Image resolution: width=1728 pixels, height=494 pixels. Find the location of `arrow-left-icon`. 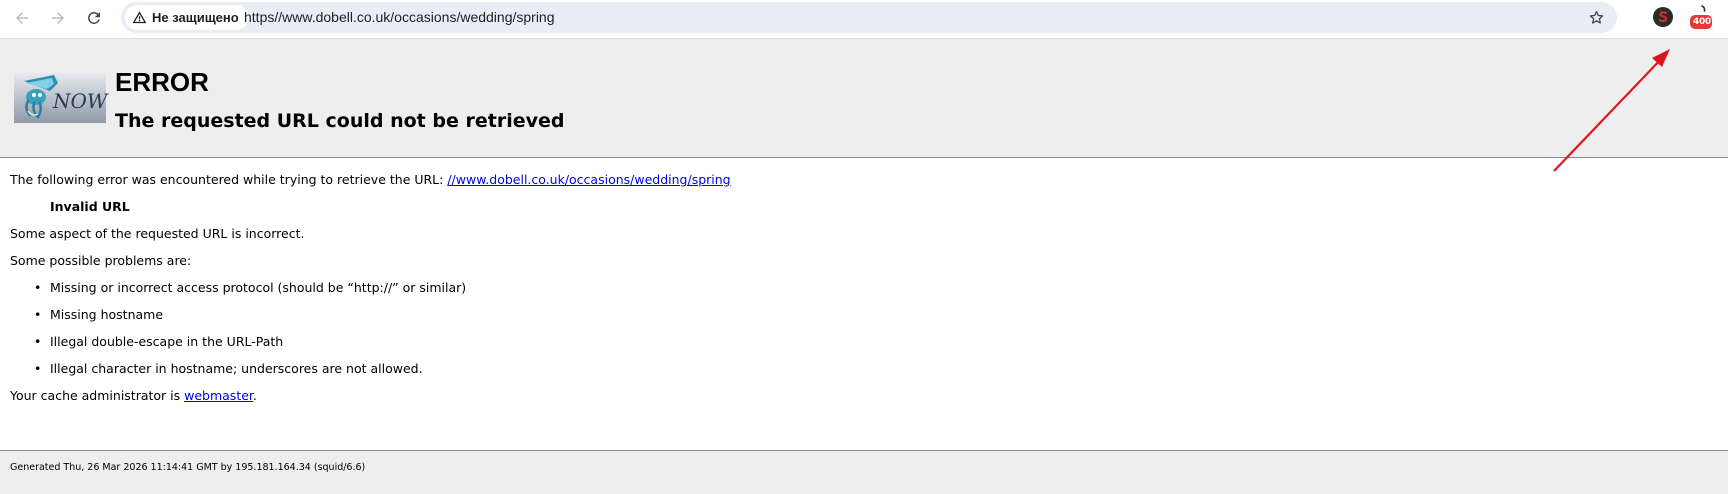

arrow-left-icon is located at coordinates (22, 18).